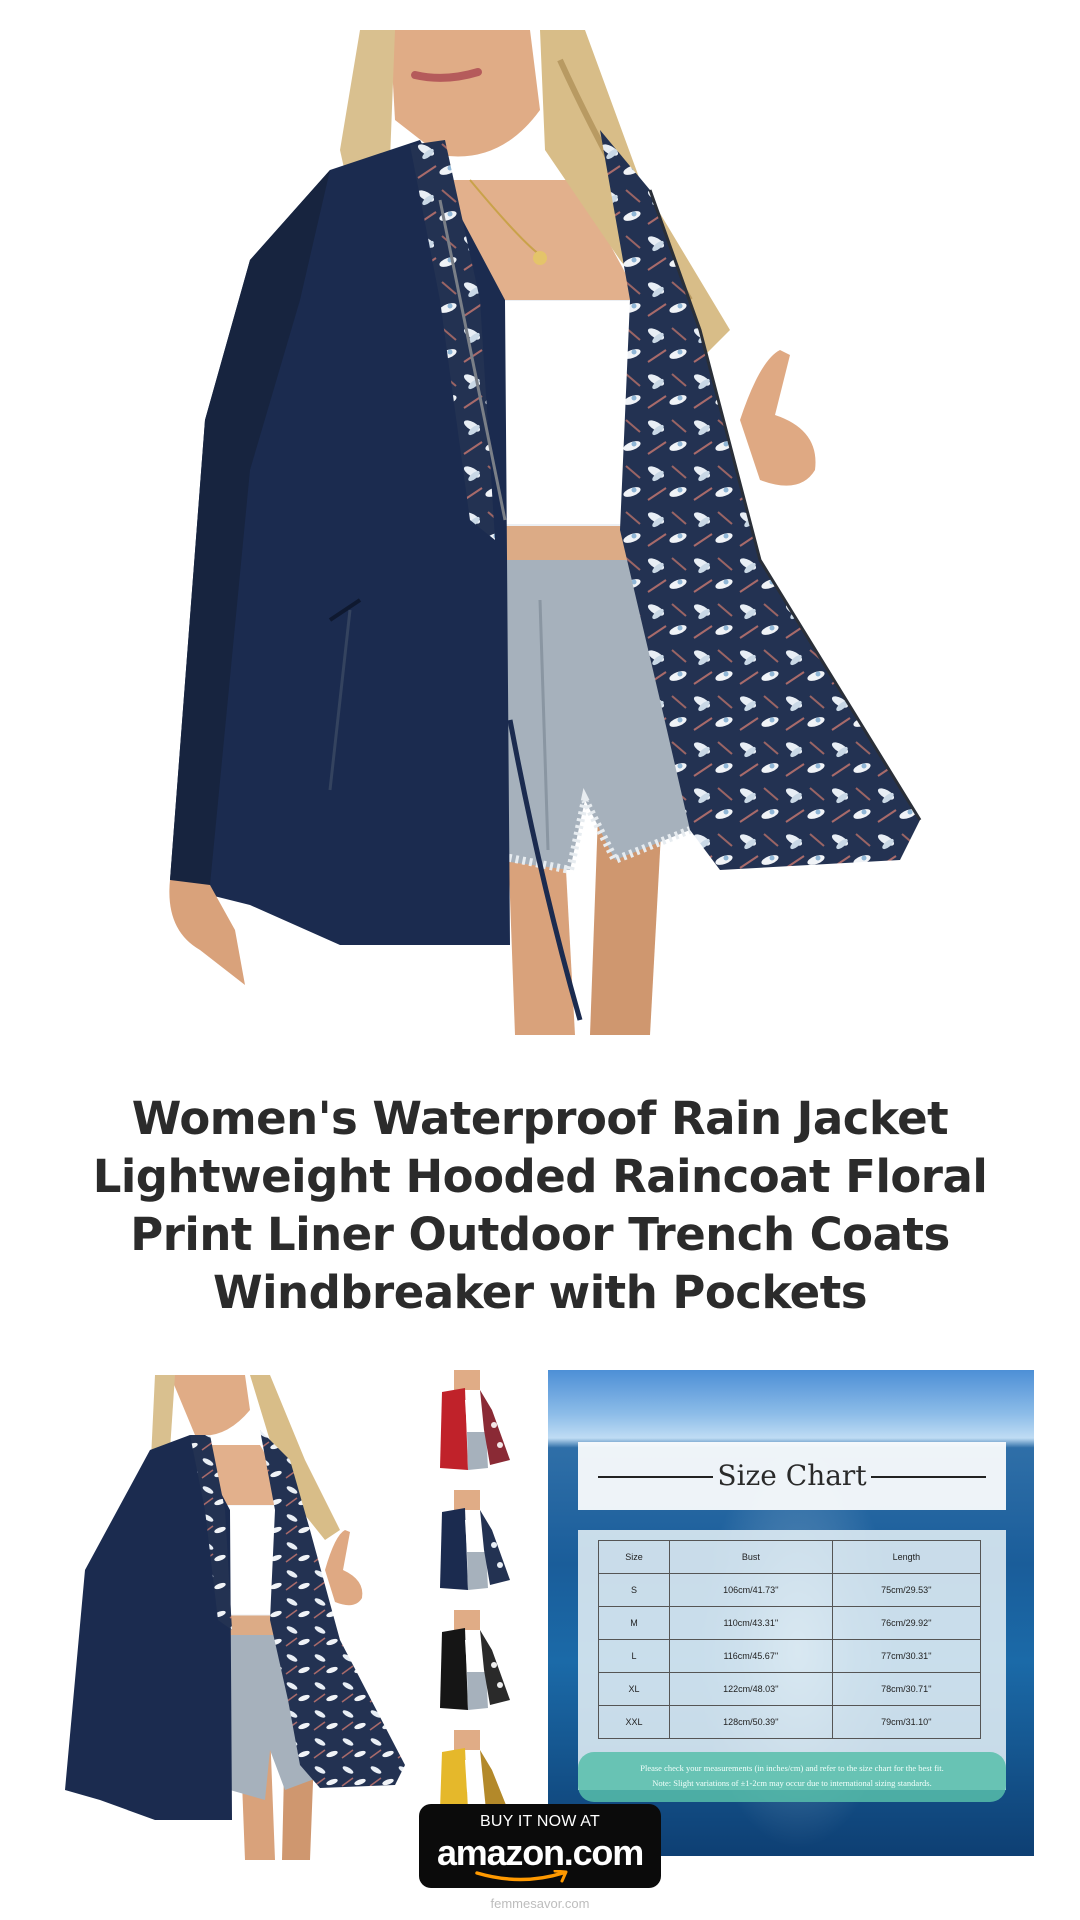 The height and width of the screenshot is (1920, 1080). I want to click on table-row: M 110cm/43.31'' 76cm/29.92'', so click(790, 1623).